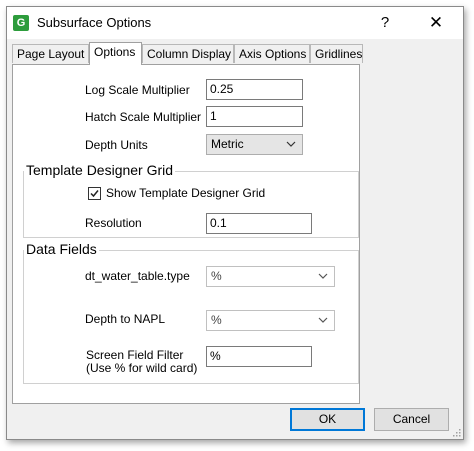 The image size is (474, 451). I want to click on depth-units-label: Depth Units, so click(116, 145).